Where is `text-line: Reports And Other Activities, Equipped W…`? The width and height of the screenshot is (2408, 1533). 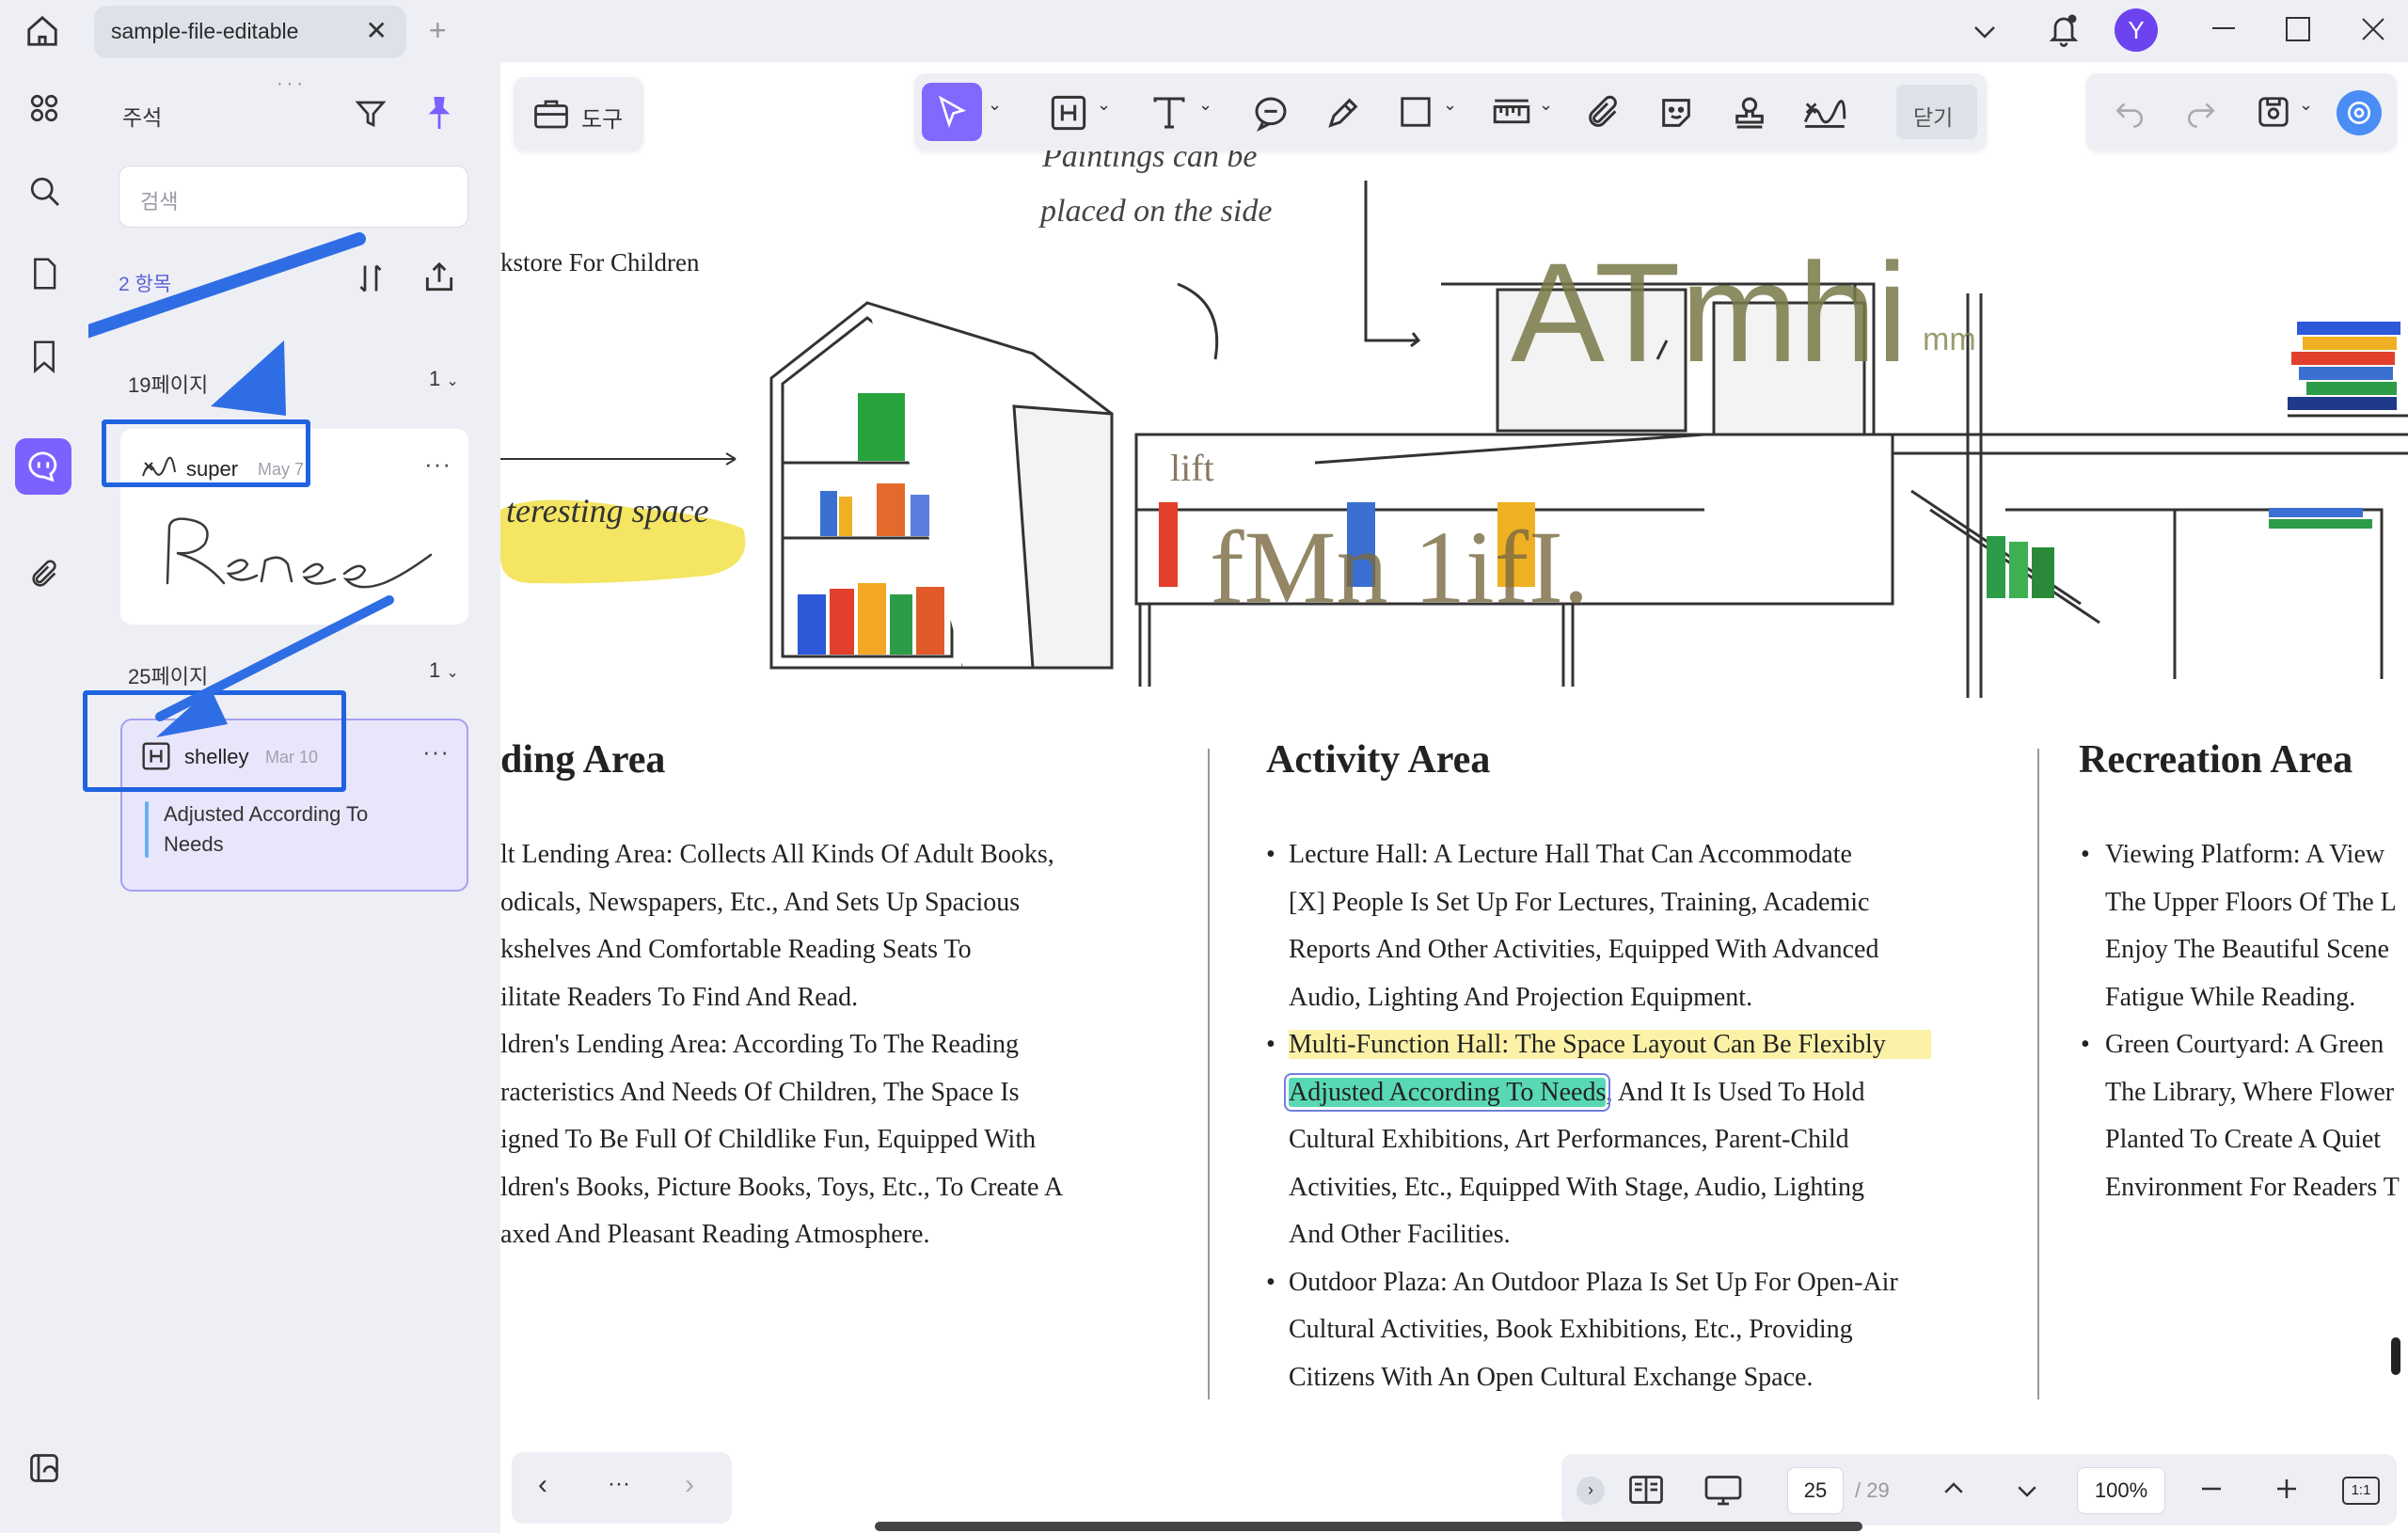 text-line: Reports And Other Activities, Equipped W… is located at coordinates (1584, 950).